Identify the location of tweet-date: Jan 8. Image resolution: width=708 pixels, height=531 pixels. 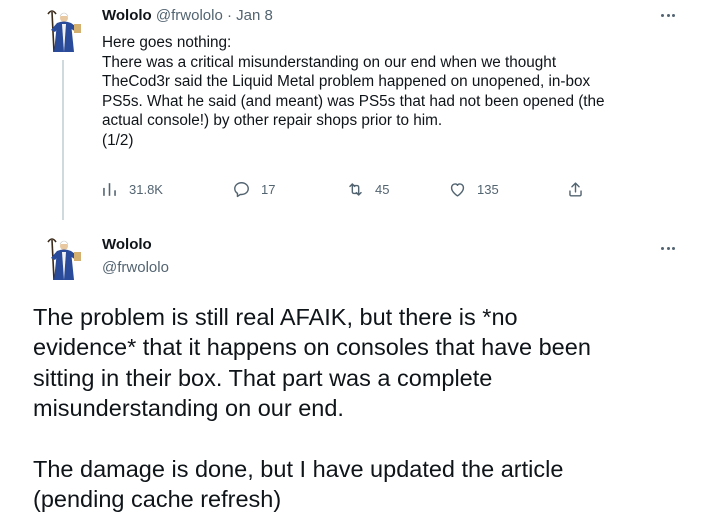
(254, 15).